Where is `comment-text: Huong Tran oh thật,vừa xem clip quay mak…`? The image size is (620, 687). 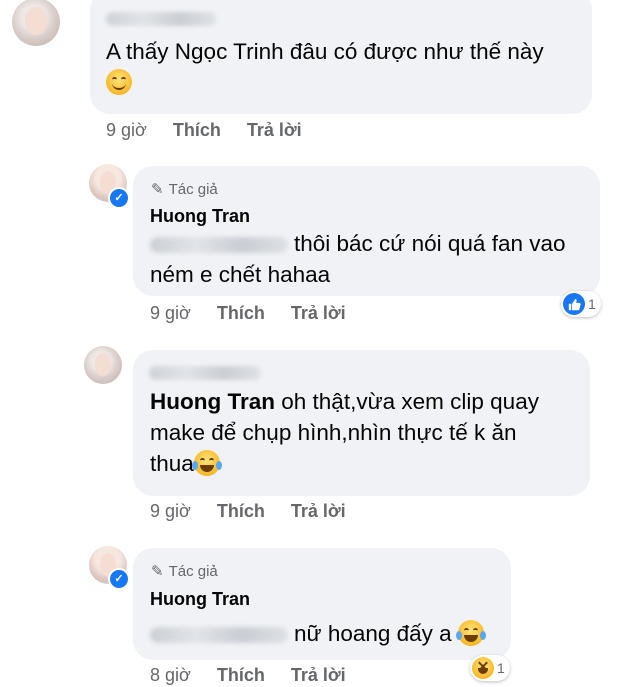 comment-text: Huong Tran oh thật,vừa xem clip quay mak… is located at coordinates (344, 432).